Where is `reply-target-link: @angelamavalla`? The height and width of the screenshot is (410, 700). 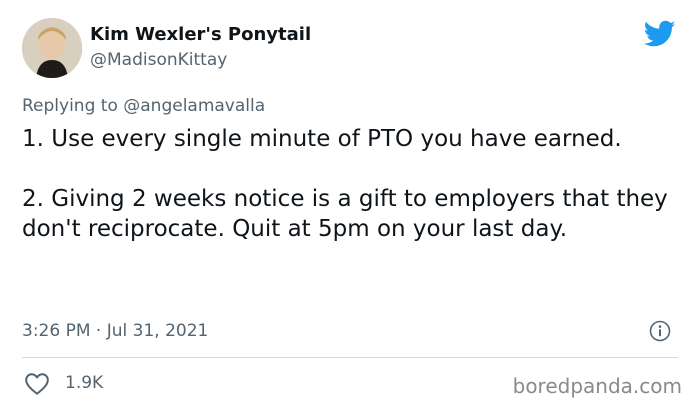
reply-target-link: @angelamavalla is located at coordinates (194, 106).